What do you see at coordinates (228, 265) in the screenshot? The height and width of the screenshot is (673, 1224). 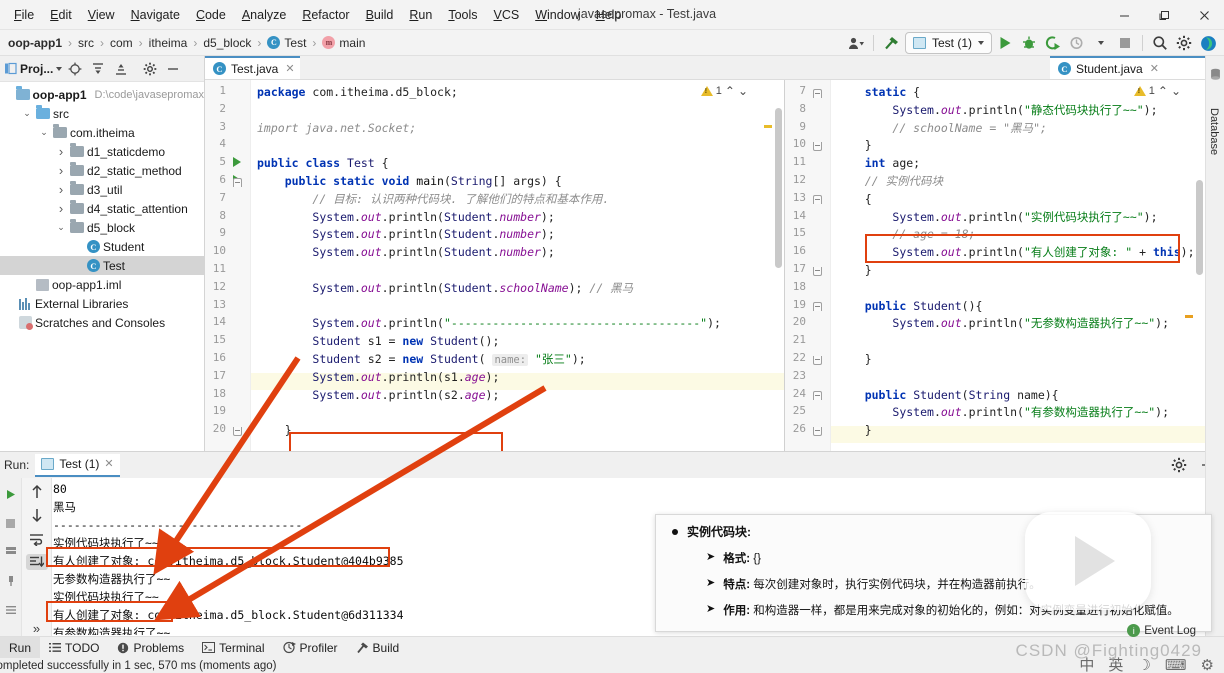 I see `gutter-left: 1 2 3 4 5 6 7 8 9 10 11 12 13 14 15 16 17 18 19 20` at bounding box center [228, 265].